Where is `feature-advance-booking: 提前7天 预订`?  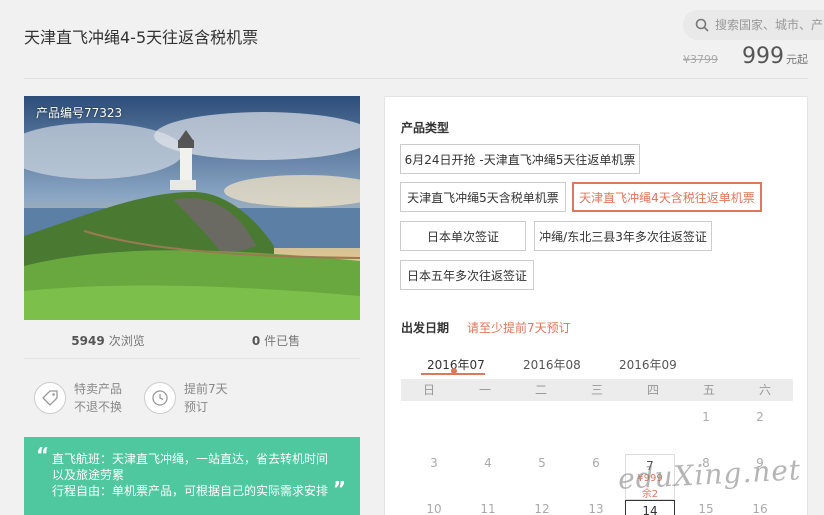 feature-advance-booking: 提前7天 预订 is located at coordinates (186, 398).